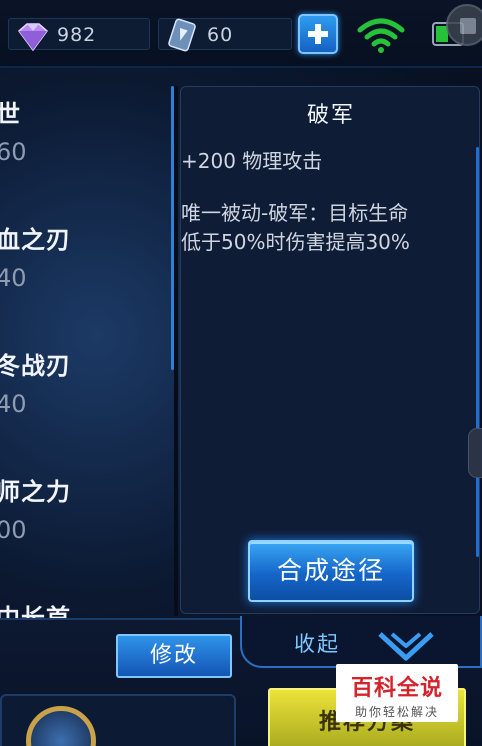 The image size is (482, 746). What do you see at coordinates (35, 366) in the screenshot?
I see `item-name: 冬战刃` at bounding box center [35, 366].